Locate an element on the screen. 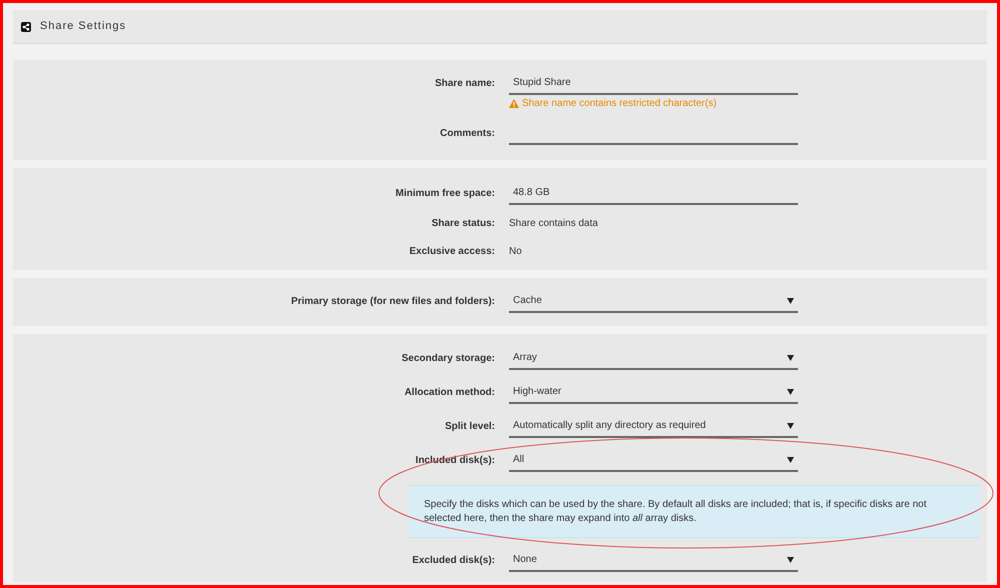 The image size is (1000, 588). share-icon is located at coordinates (26, 27).